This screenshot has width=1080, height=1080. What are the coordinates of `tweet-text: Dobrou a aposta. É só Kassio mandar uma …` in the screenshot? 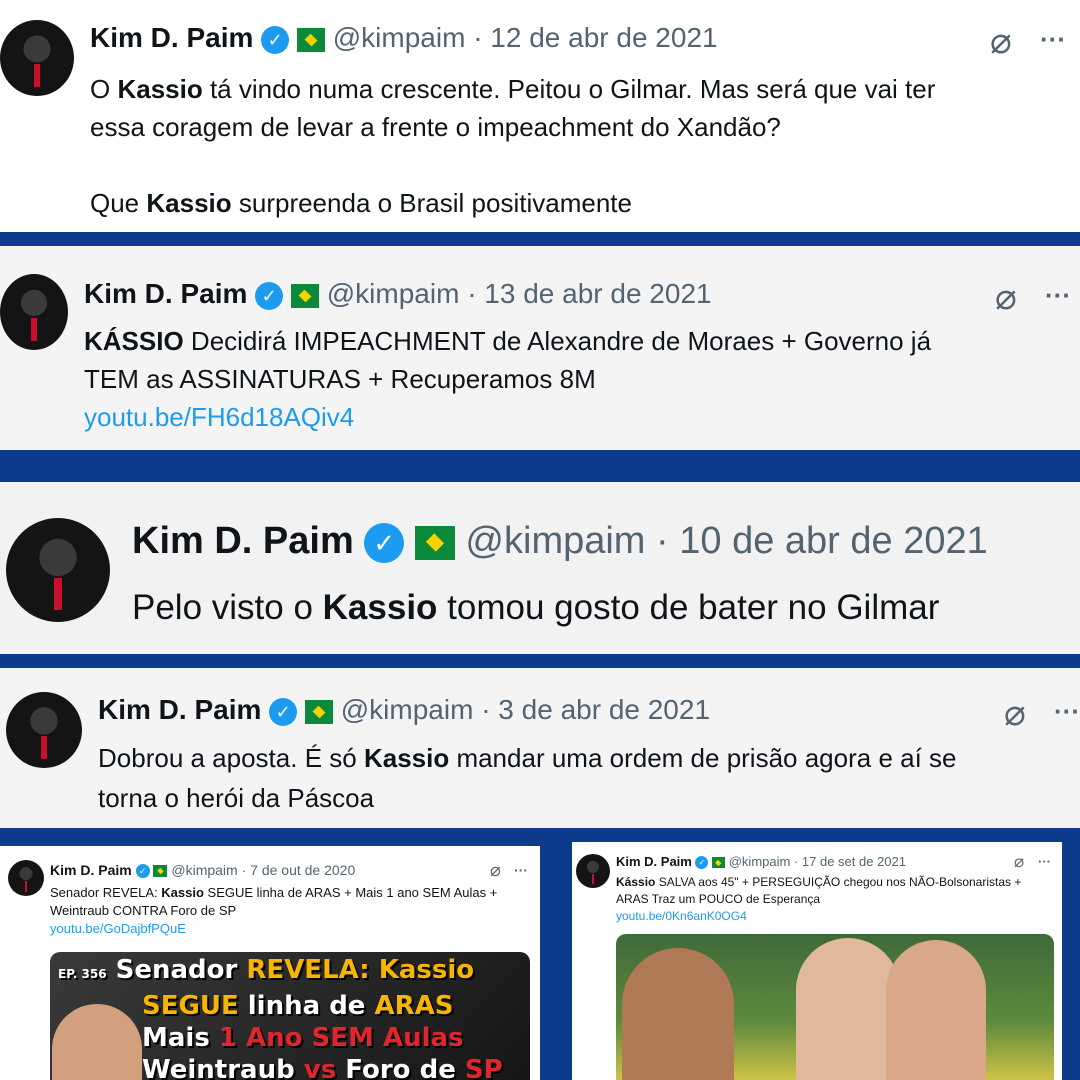 It's located at (527, 778).